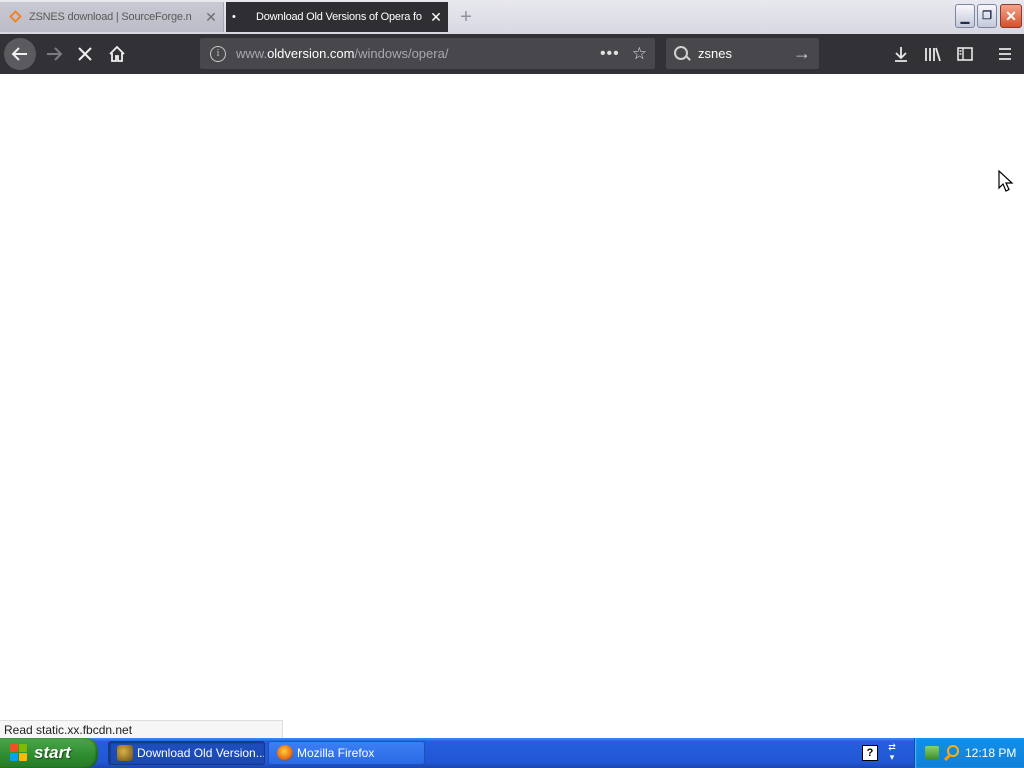 The image size is (1024, 768). I want to click on library-icon, so click(933, 54).